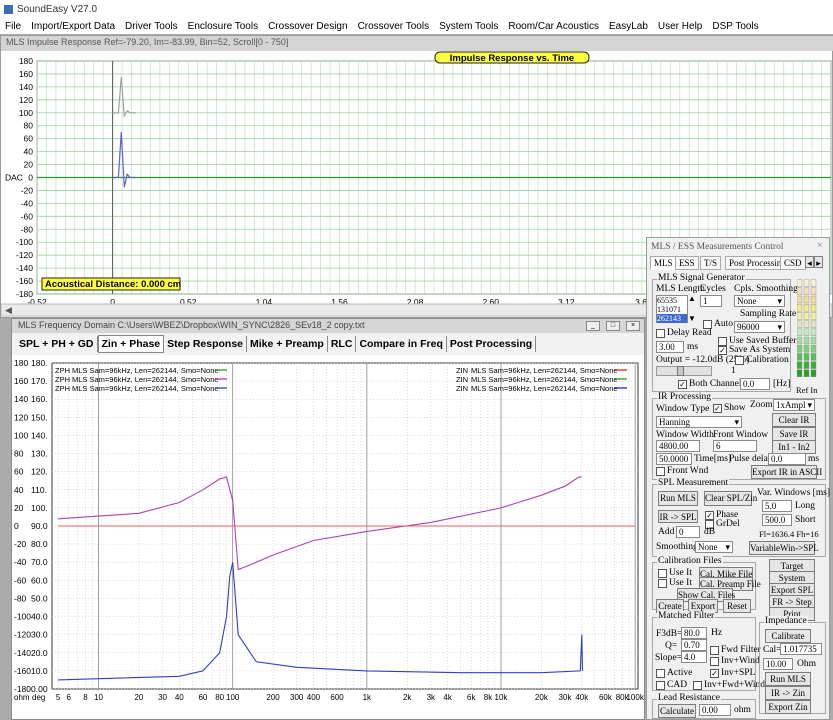 The image size is (833, 720). I want to click on add-unit: dB, so click(710, 532).